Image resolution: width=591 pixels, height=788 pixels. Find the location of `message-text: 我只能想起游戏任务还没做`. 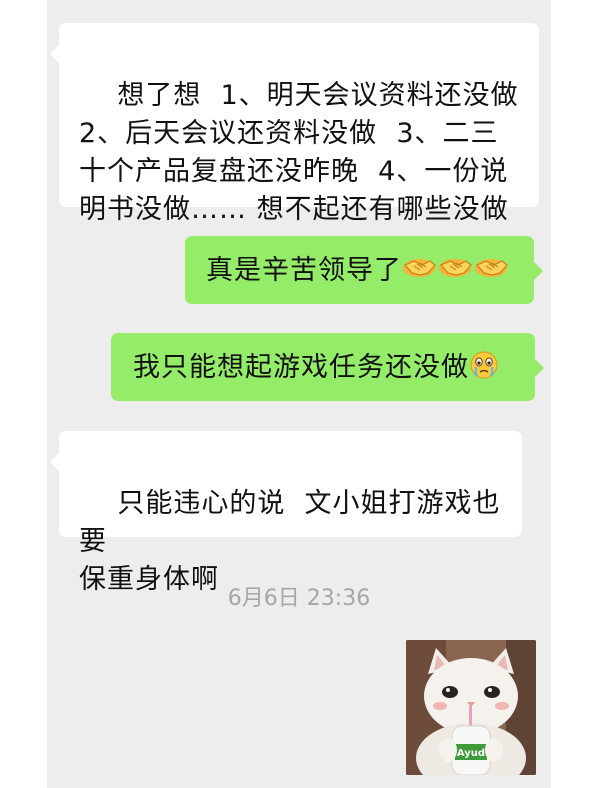

message-text: 我只能想起游戏任务还没做 is located at coordinates (301, 367).